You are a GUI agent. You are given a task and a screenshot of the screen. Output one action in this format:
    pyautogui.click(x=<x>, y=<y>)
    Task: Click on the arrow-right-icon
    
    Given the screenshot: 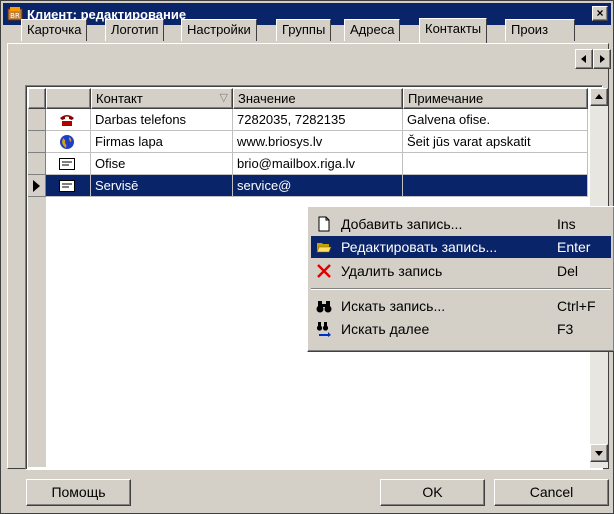 What is the action you would take?
    pyautogui.click(x=602, y=59)
    